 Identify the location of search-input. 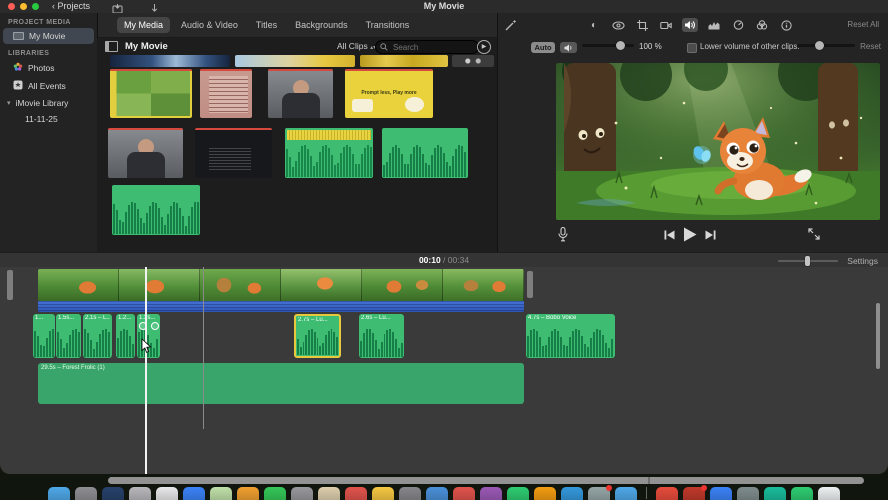
(428, 47).